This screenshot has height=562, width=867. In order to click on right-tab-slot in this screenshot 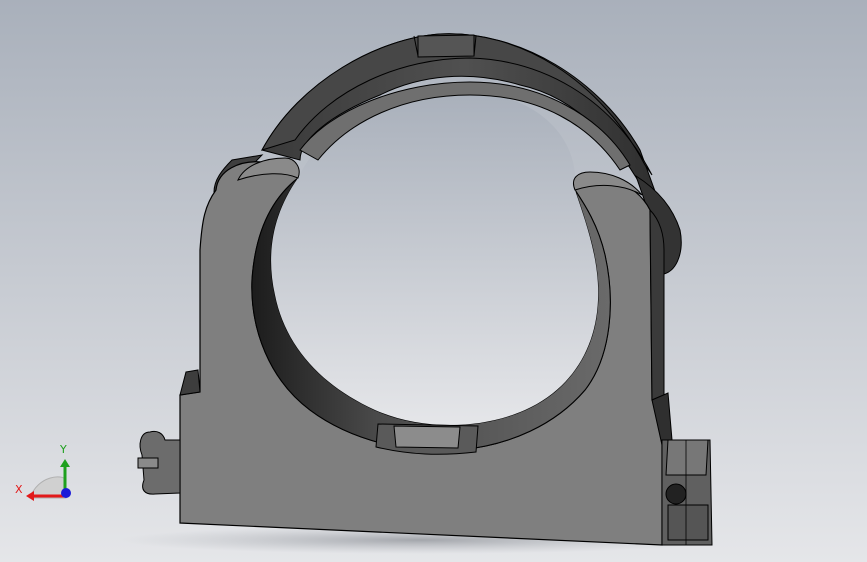, I will do `click(688, 522)`.